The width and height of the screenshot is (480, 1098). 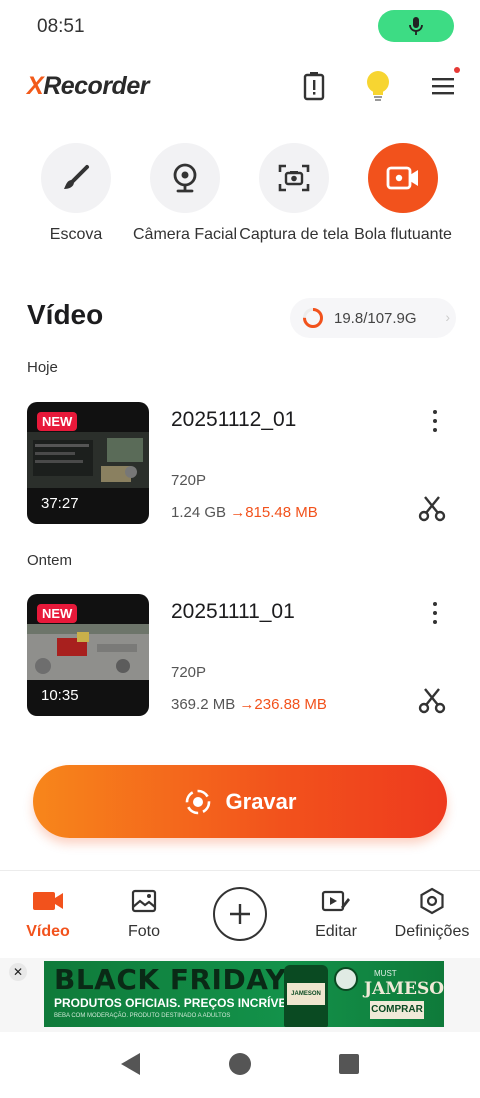 I want to click on mic-indicator, so click(x=416, y=26).